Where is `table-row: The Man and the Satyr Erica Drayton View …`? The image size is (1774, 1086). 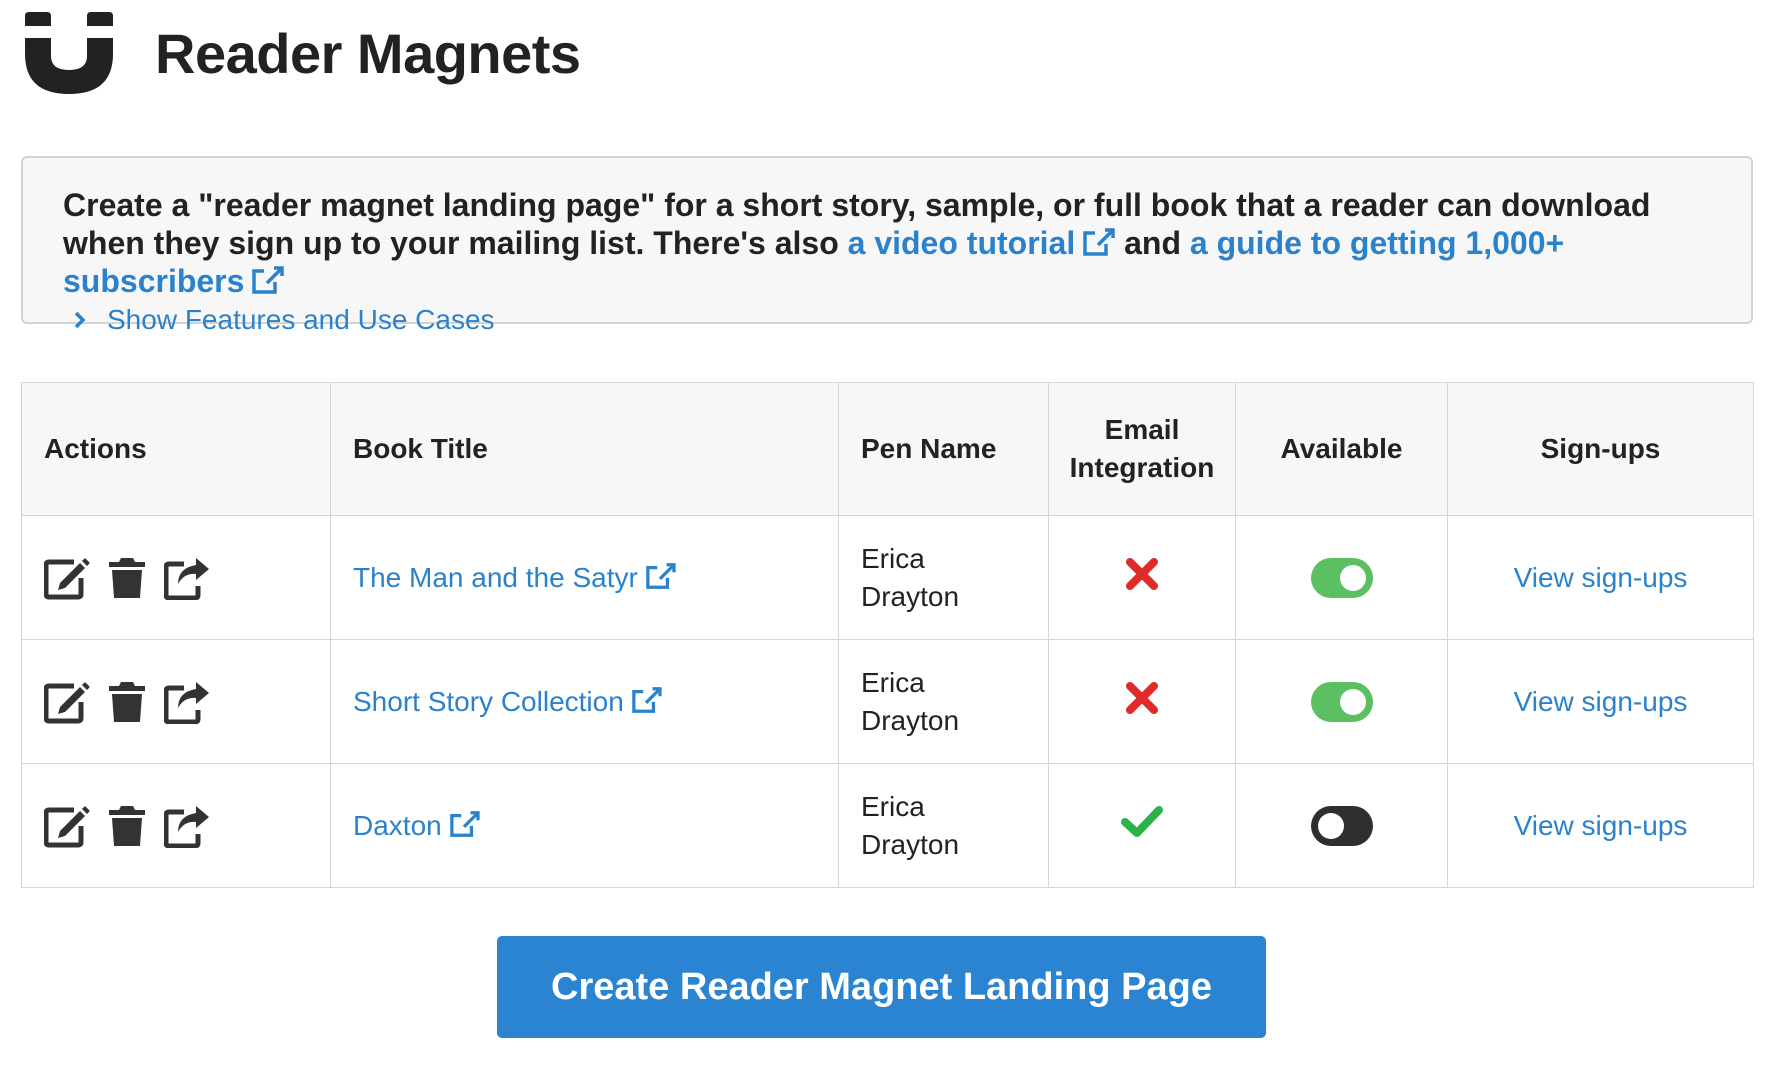
table-row: The Man and the Satyr Erica Drayton View … is located at coordinates (887, 577).